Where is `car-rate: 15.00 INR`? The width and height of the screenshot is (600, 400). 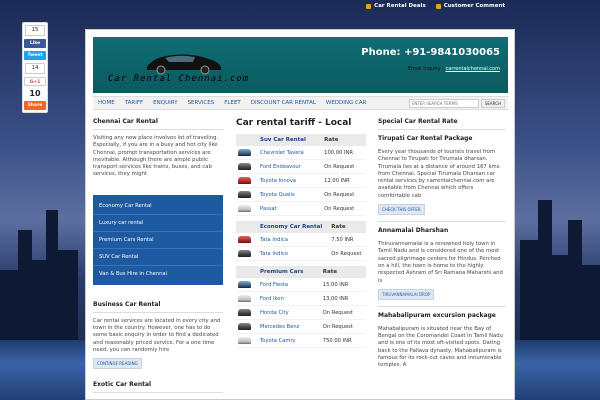
car-rate: 15.00 INR is located at coordinates (343, 285).